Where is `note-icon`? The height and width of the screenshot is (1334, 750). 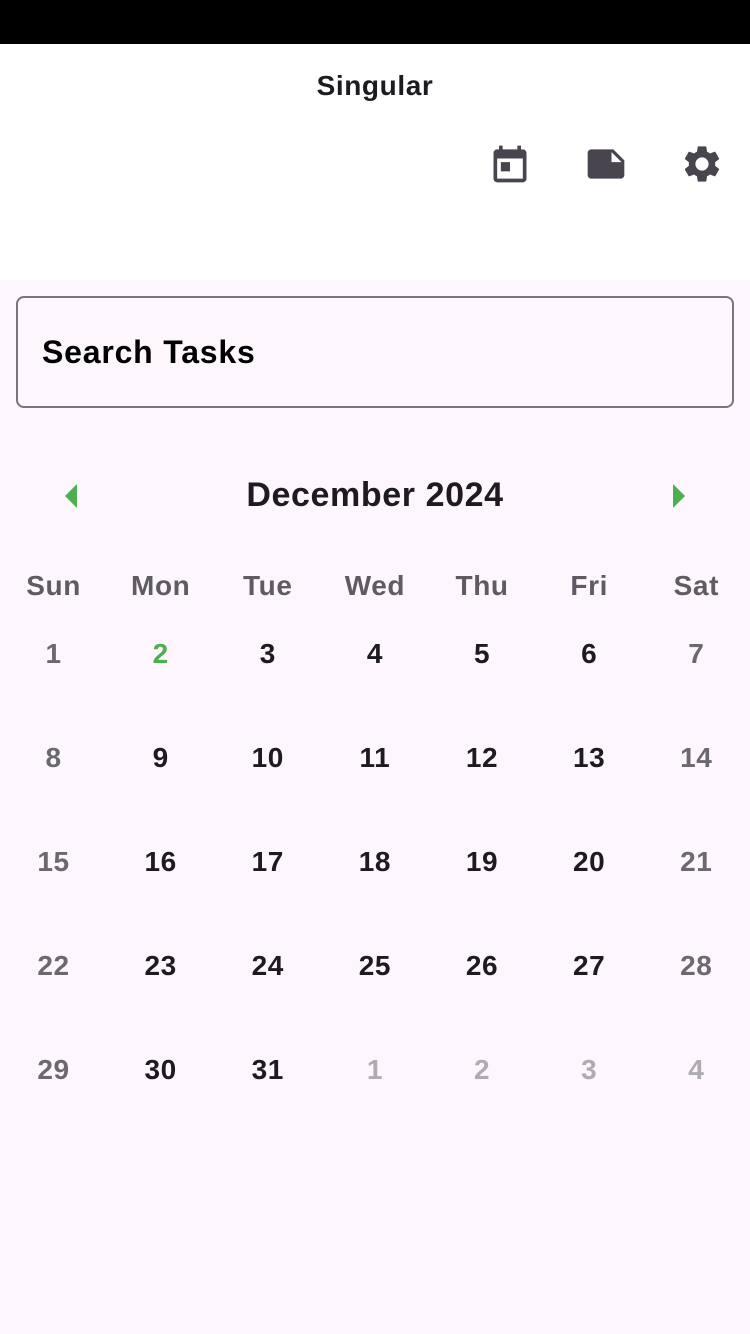 note-icon is located at coordinates (606, 164).